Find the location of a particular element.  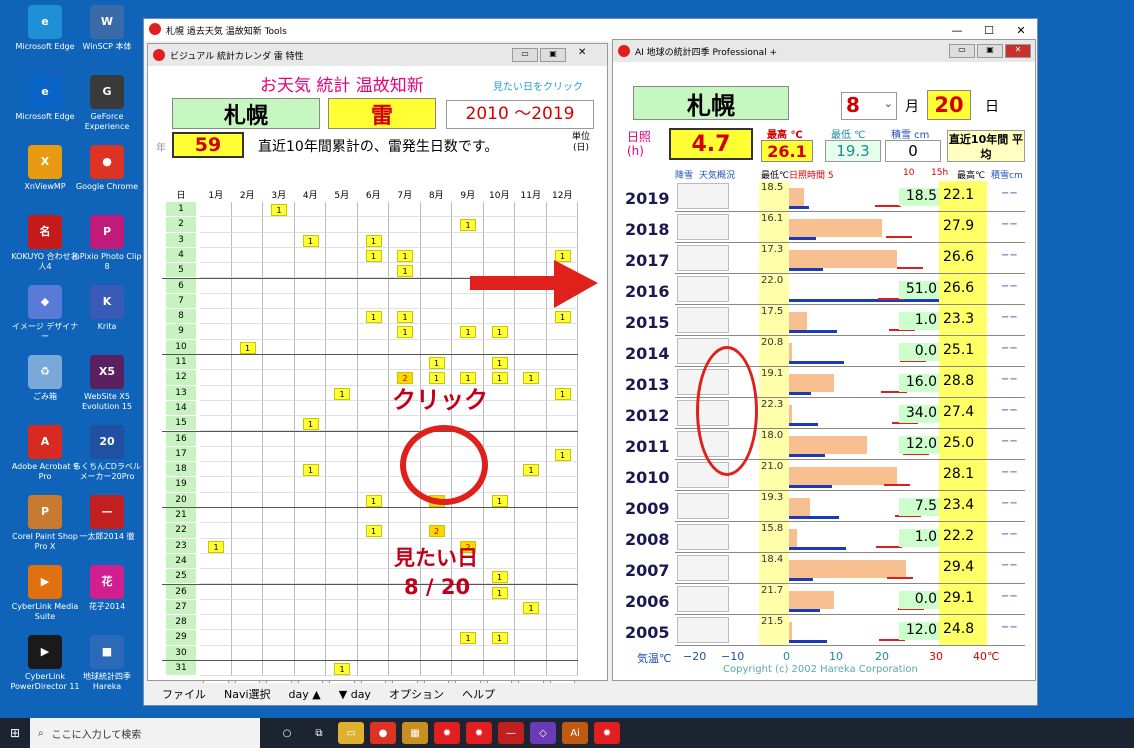

menu-item: day ▲ is located at coordinates (305, 694).